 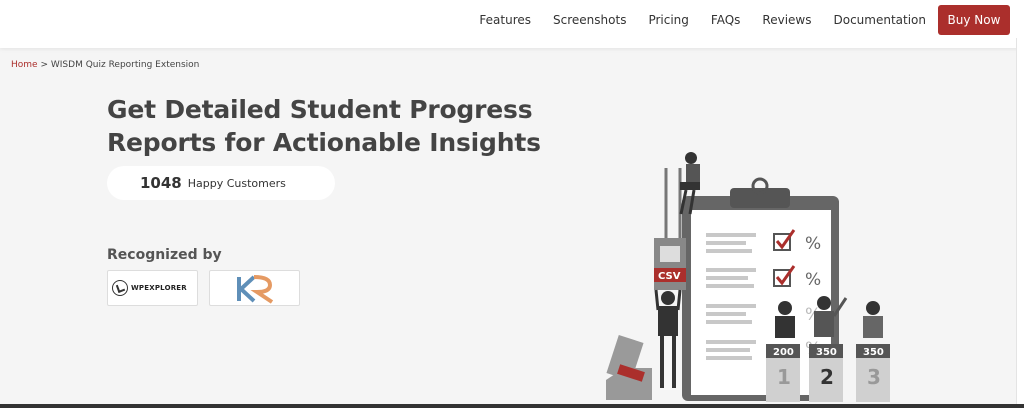 I want to click on nav-screenshots: Screenshots, so click(x=589, y=20).